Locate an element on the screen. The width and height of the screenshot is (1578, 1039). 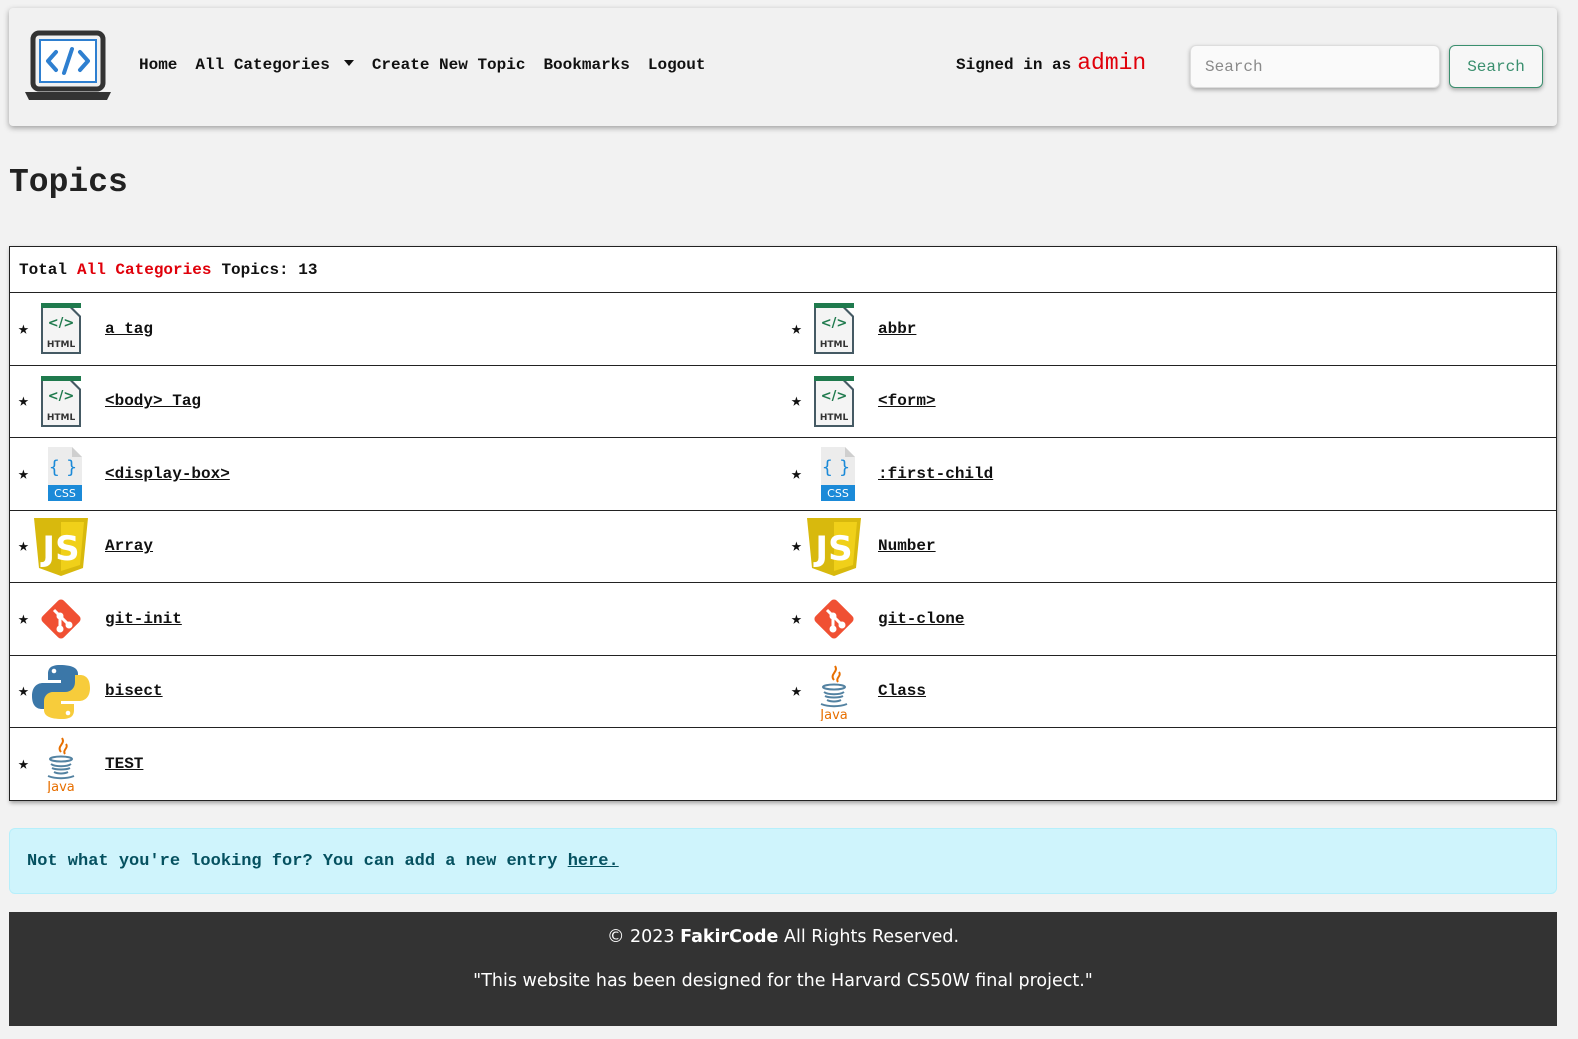
nav-home-link: Home is located at coordinates (158, 65).